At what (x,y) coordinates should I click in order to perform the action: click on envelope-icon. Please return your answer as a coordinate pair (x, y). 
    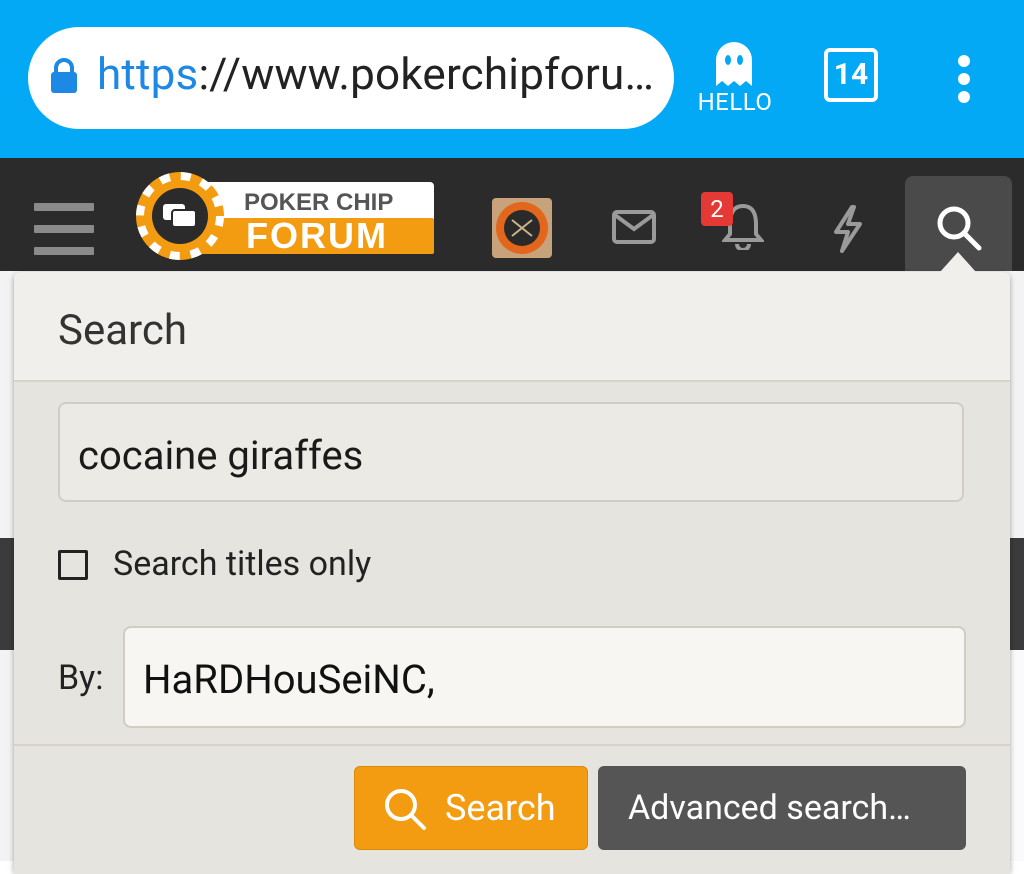
    Looking at the image, I should click on (634, 227).